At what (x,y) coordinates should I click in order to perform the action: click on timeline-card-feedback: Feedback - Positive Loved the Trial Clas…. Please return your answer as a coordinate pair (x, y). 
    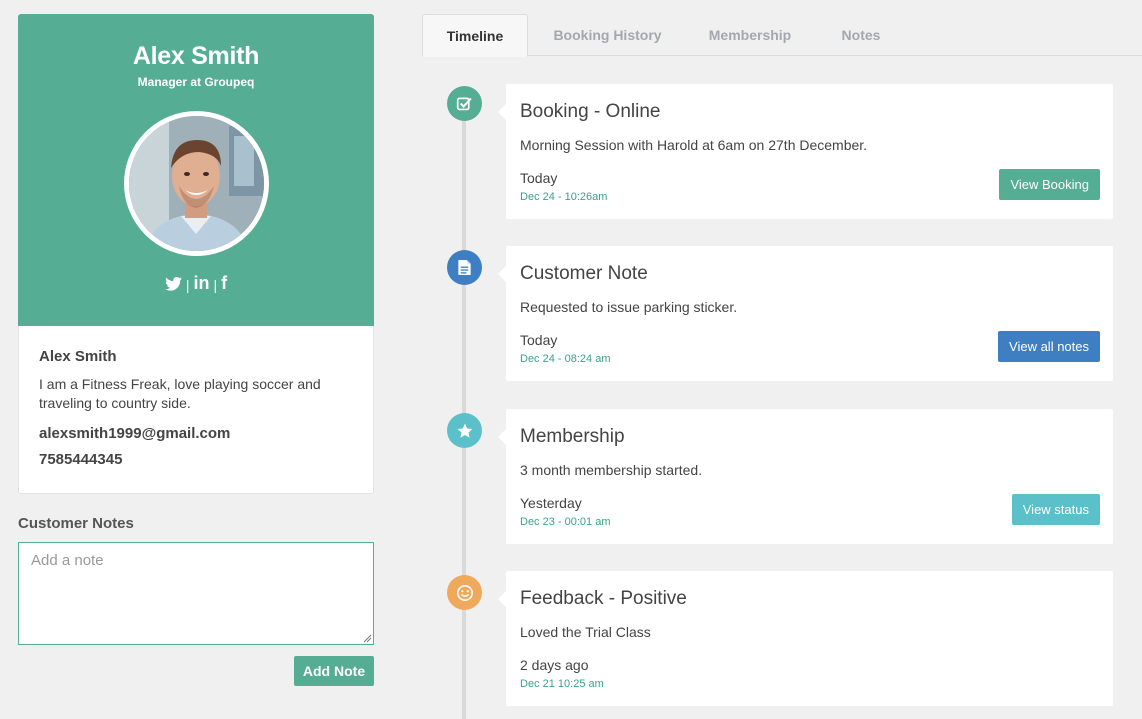
    Looking at the image, I should click on (805, 638).